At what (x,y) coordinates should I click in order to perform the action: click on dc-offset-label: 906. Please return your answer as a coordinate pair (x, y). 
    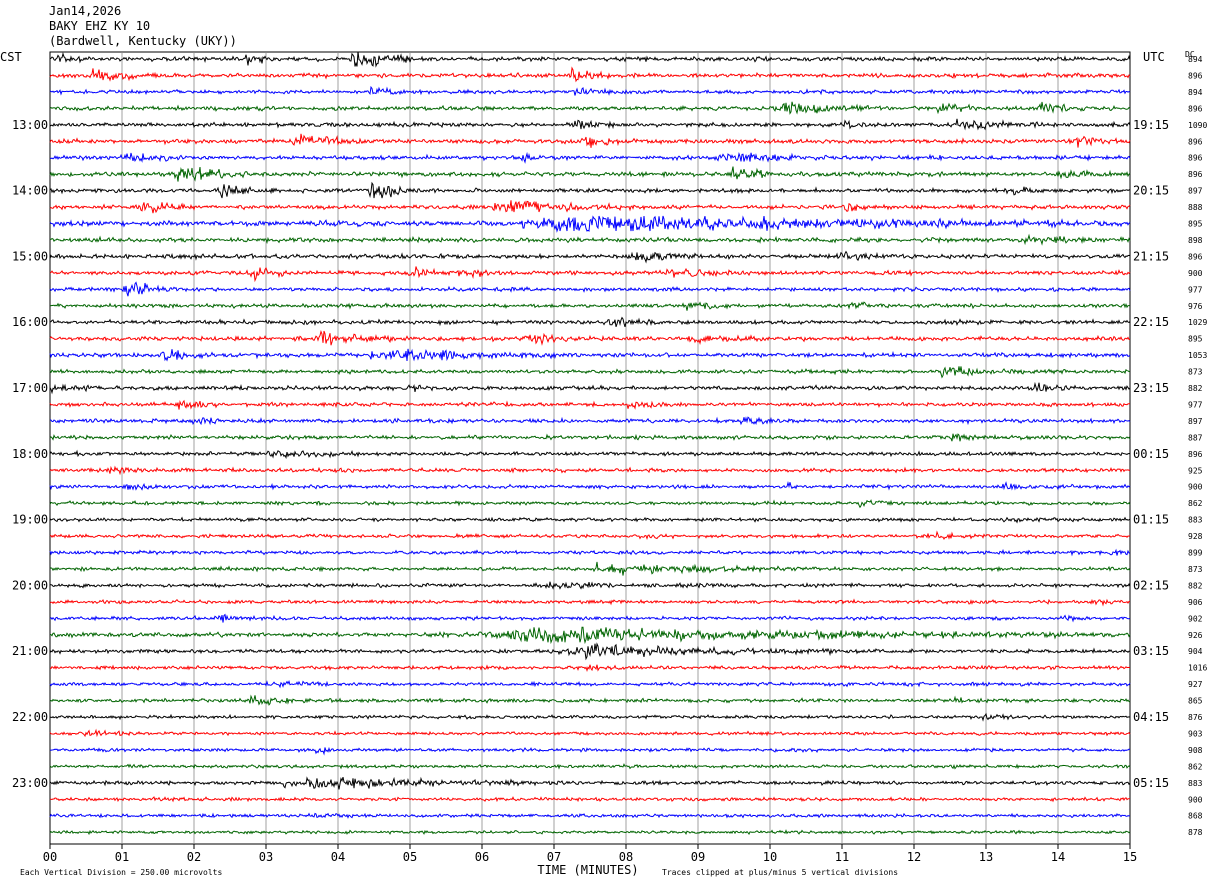
    Looking at the image, I should click on (1195, 602).